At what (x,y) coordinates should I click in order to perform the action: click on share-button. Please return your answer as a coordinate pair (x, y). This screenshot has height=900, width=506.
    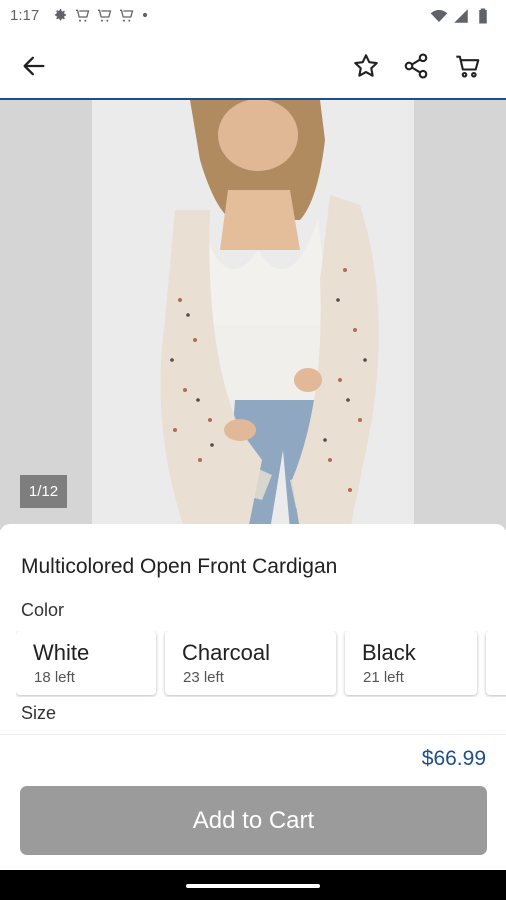
    Looking at the image, I should click on (416, 66).